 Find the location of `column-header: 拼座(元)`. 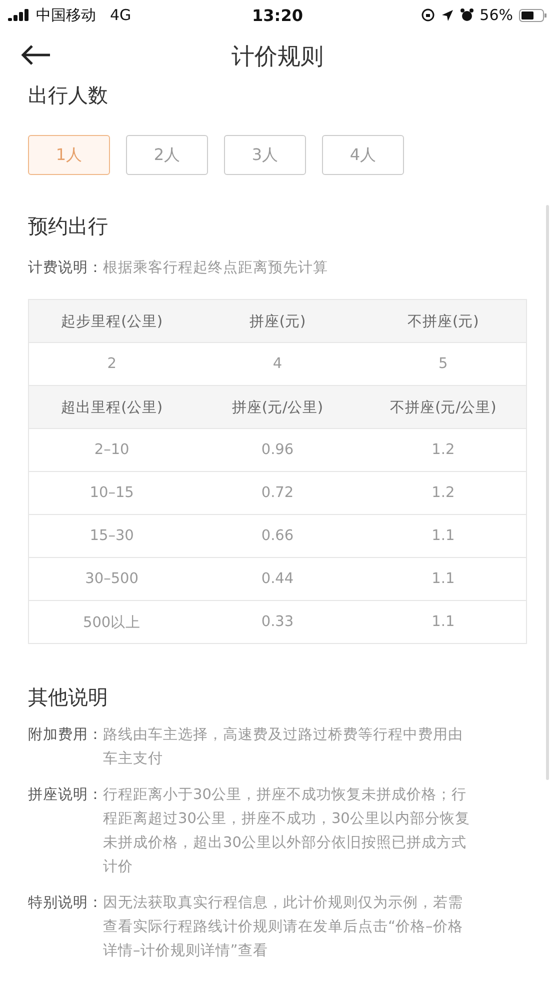

column-header: 拼座(元) is located at coordinates (277, 322).